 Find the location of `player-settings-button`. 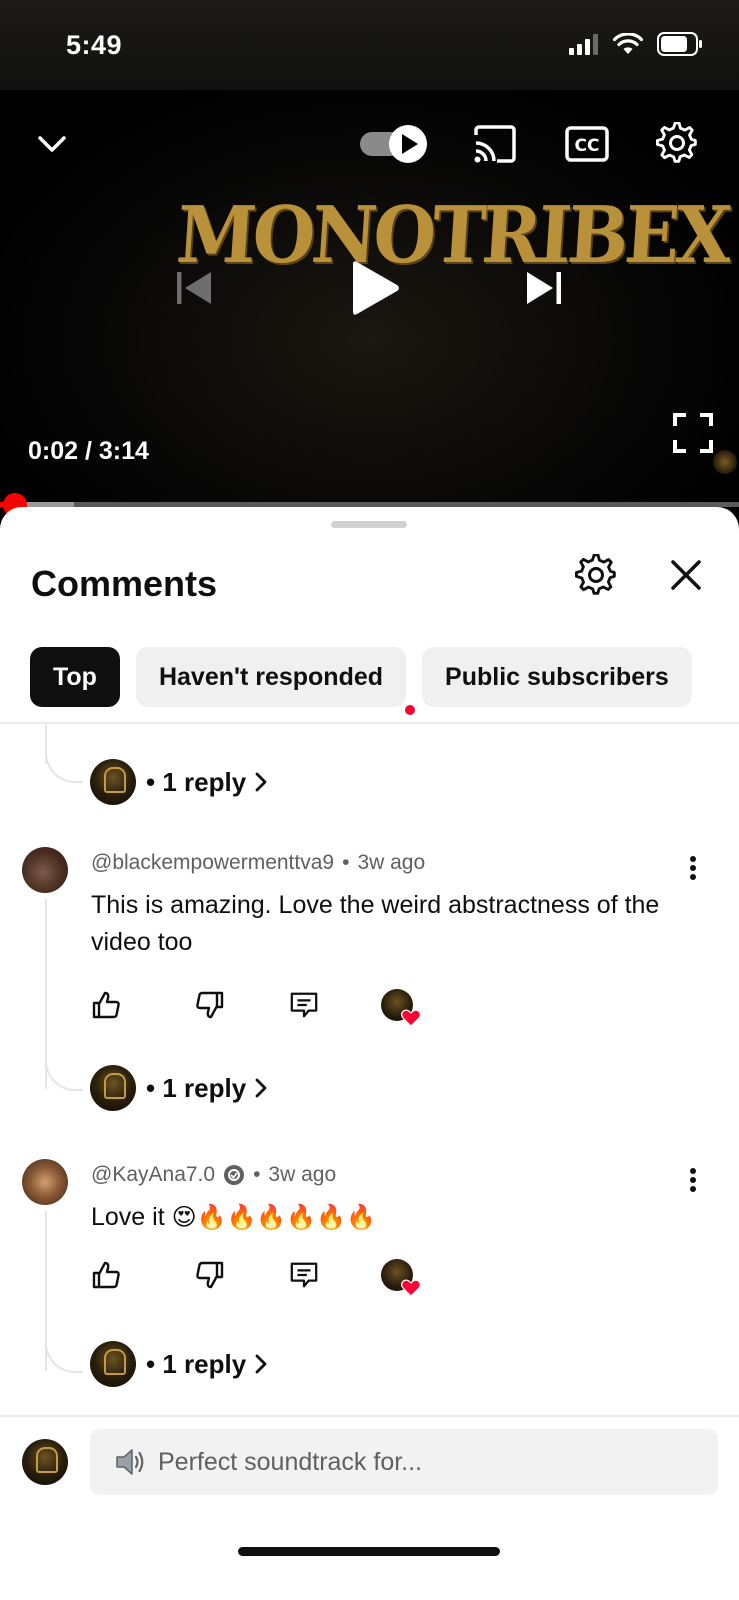

player-settings-button is located at coordinates (677, 143).